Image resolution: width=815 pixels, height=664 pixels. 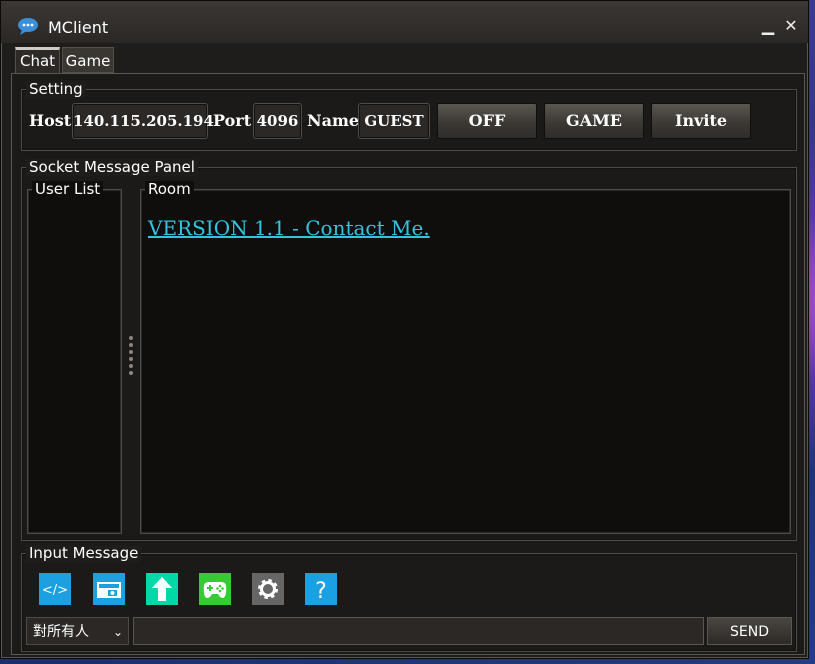 What do you see at coordinates (289, 228) in the screenshot?
I see `version-contact-link: VERSION 1.1 - Contact Me.` at bounding box center [289, 228].